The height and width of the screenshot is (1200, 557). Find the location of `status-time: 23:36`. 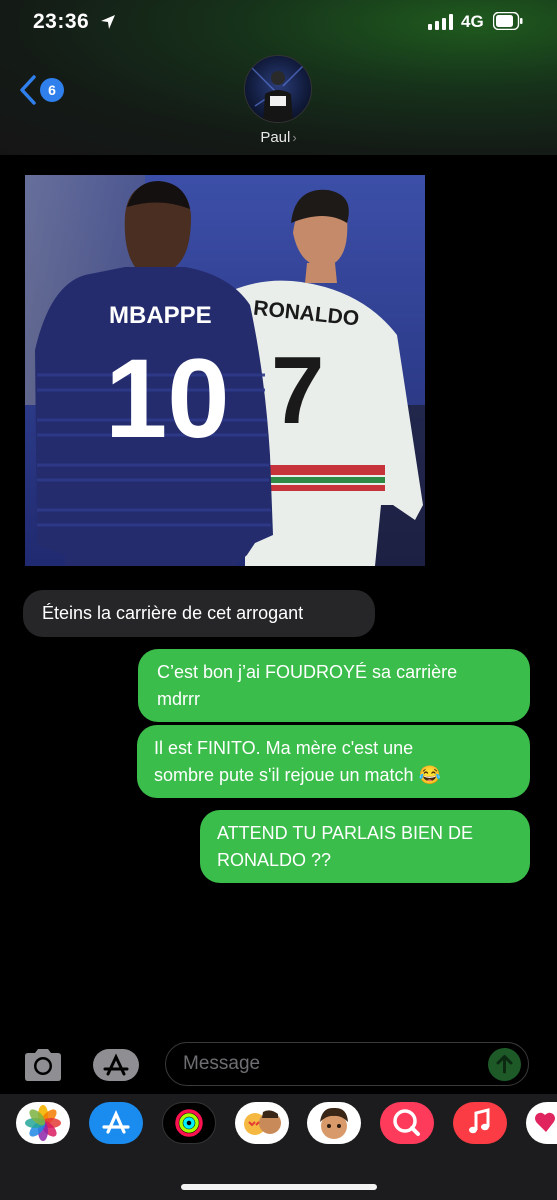

status-time: 23:36 is located at coordinates (61, 21).